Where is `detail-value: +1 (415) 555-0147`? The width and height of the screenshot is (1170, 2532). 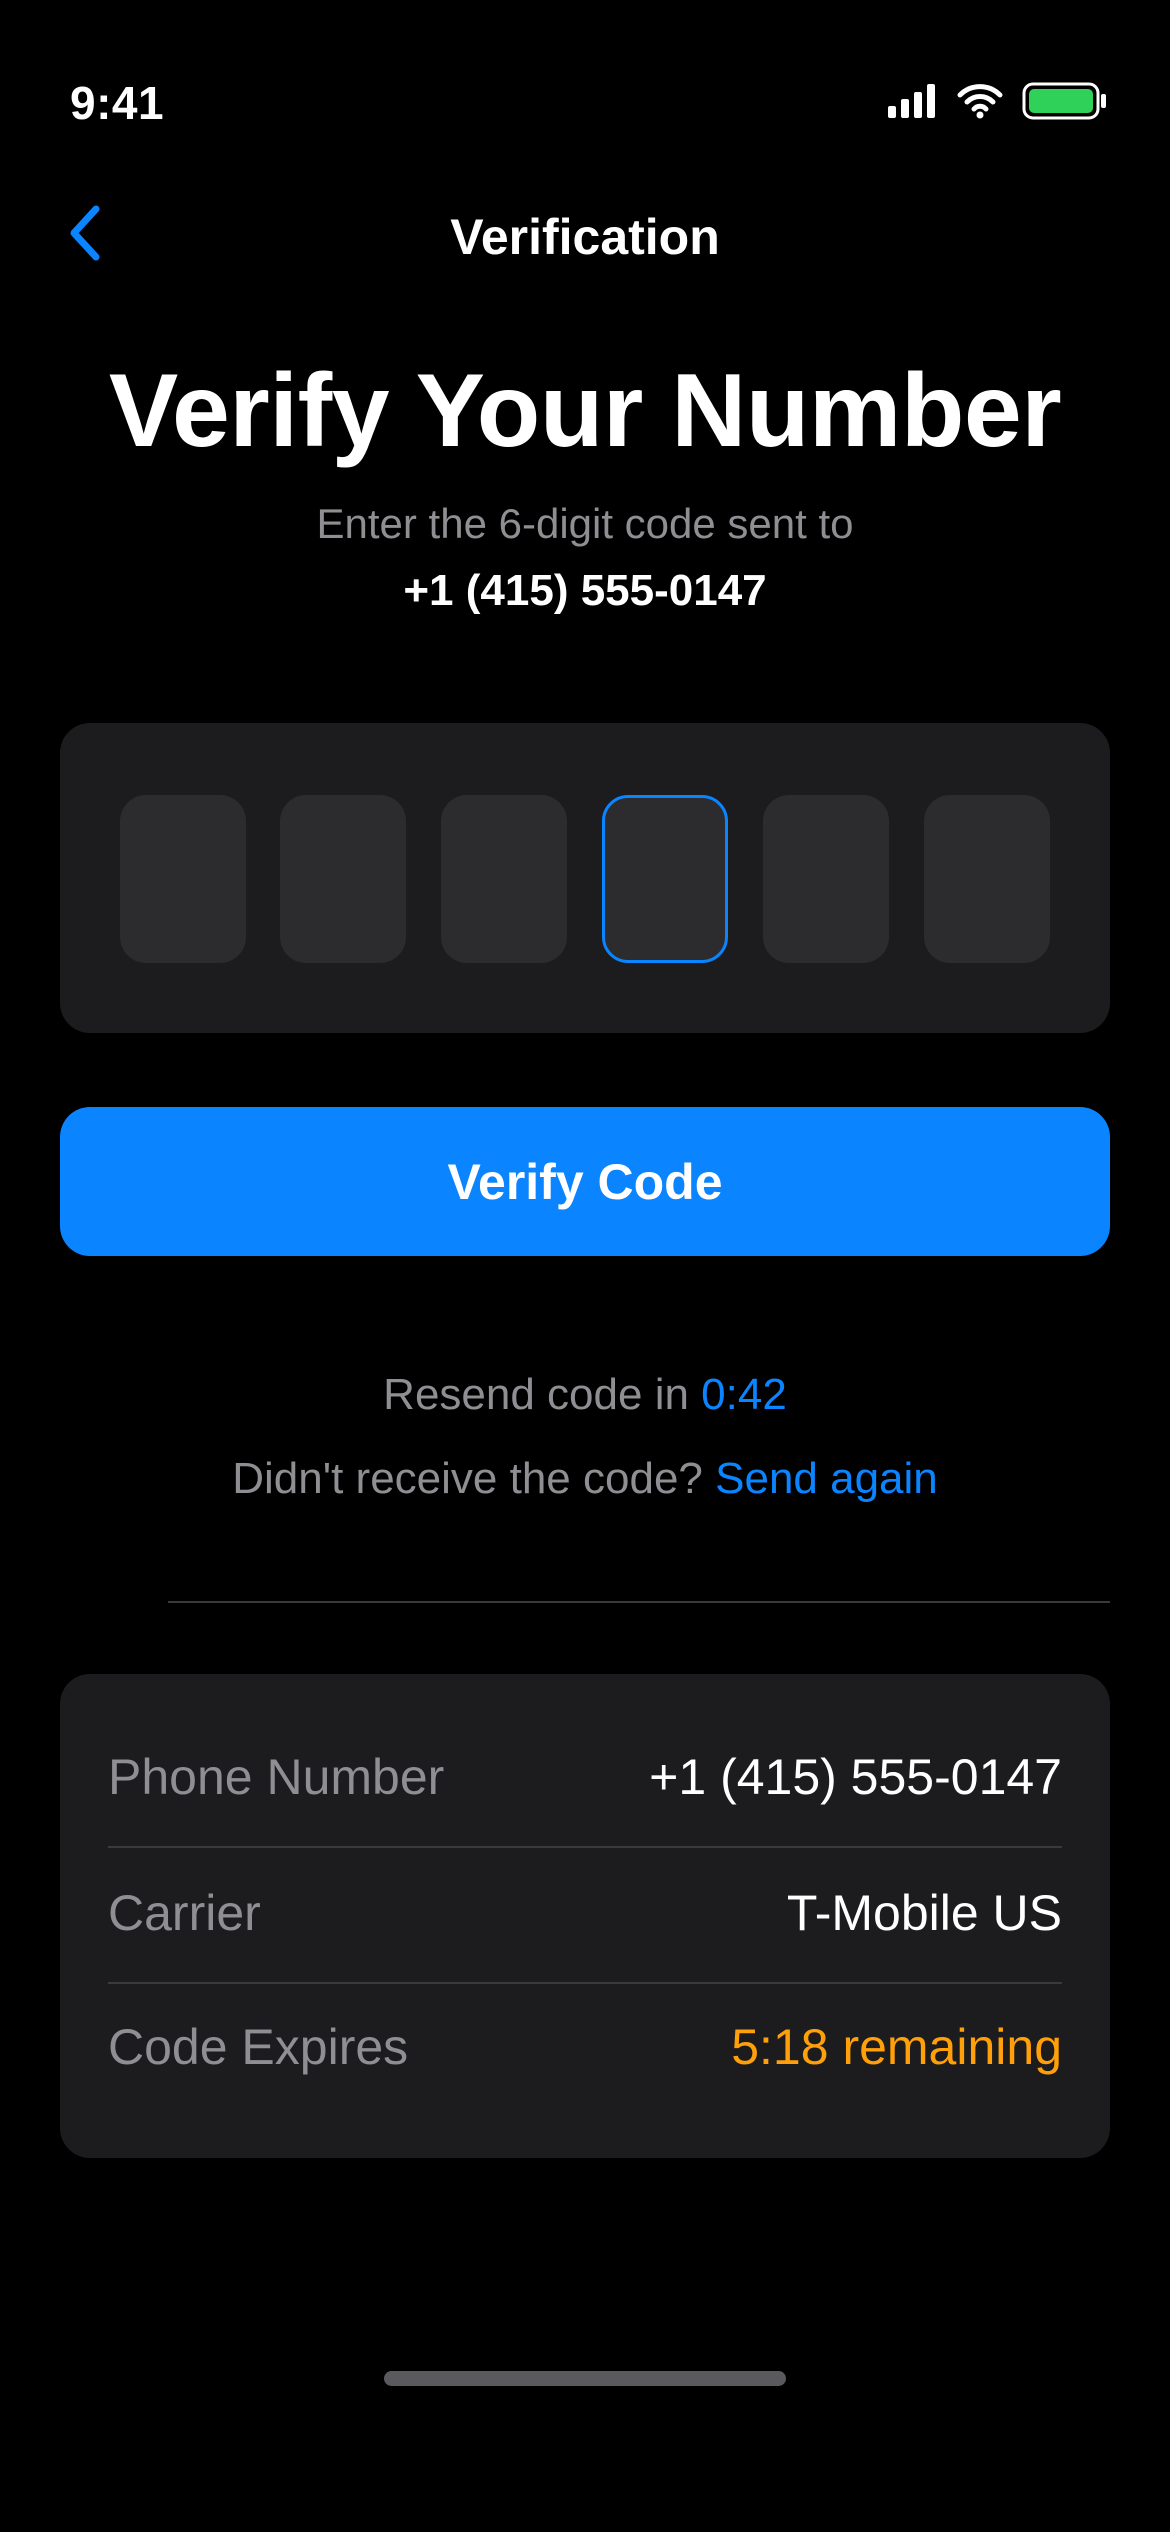
detail-value: +1 (415) 555-0147 is located at coordinates (855, 1777).